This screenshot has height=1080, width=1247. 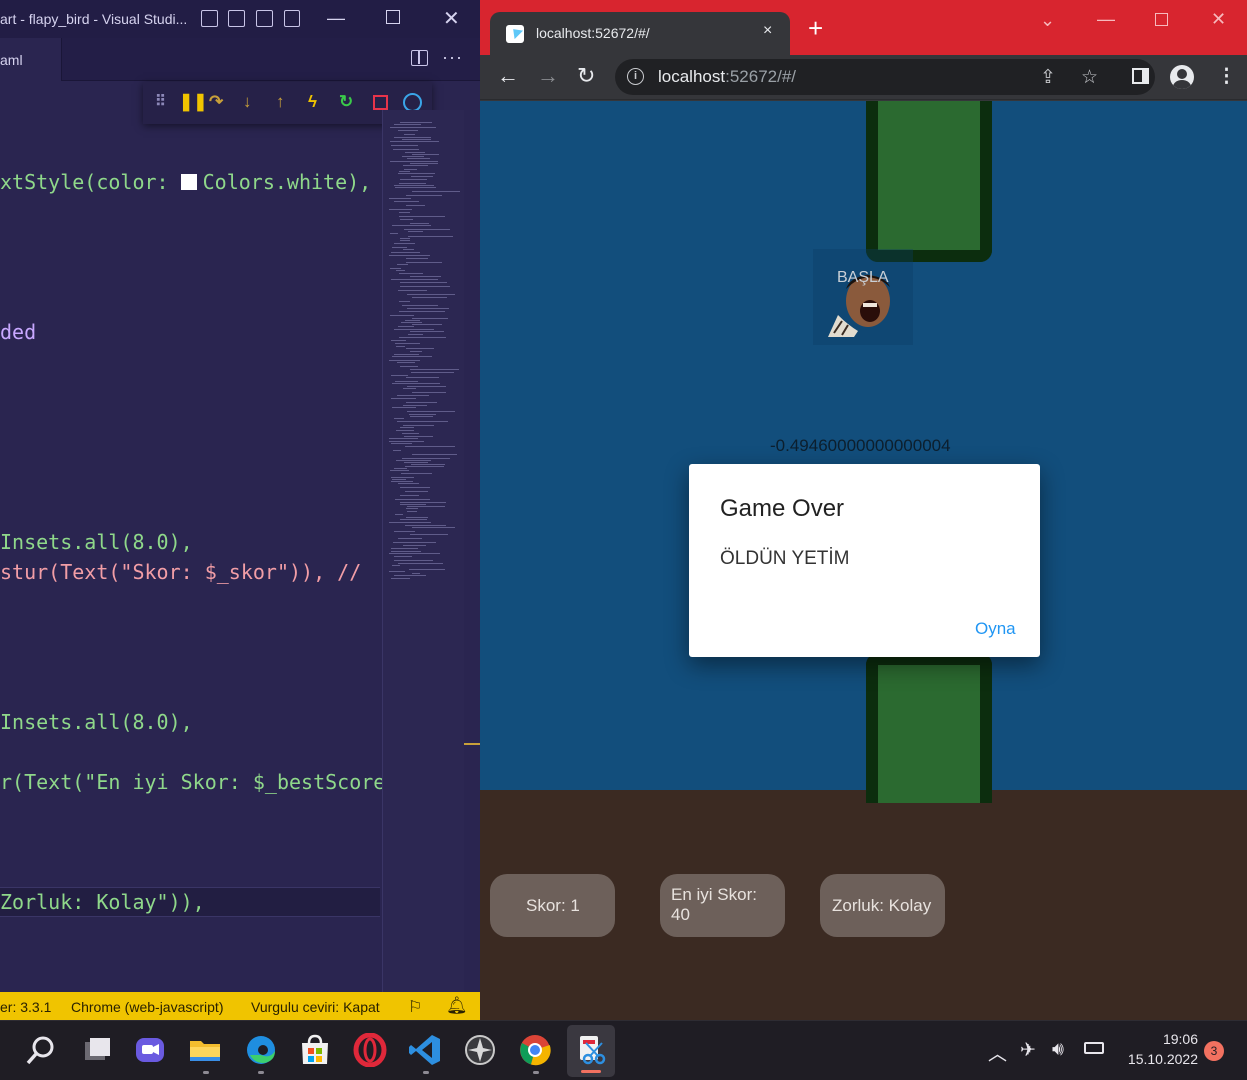 I want to click on airplane-mode-icon: ✈, so click(x=1028, y=1050).